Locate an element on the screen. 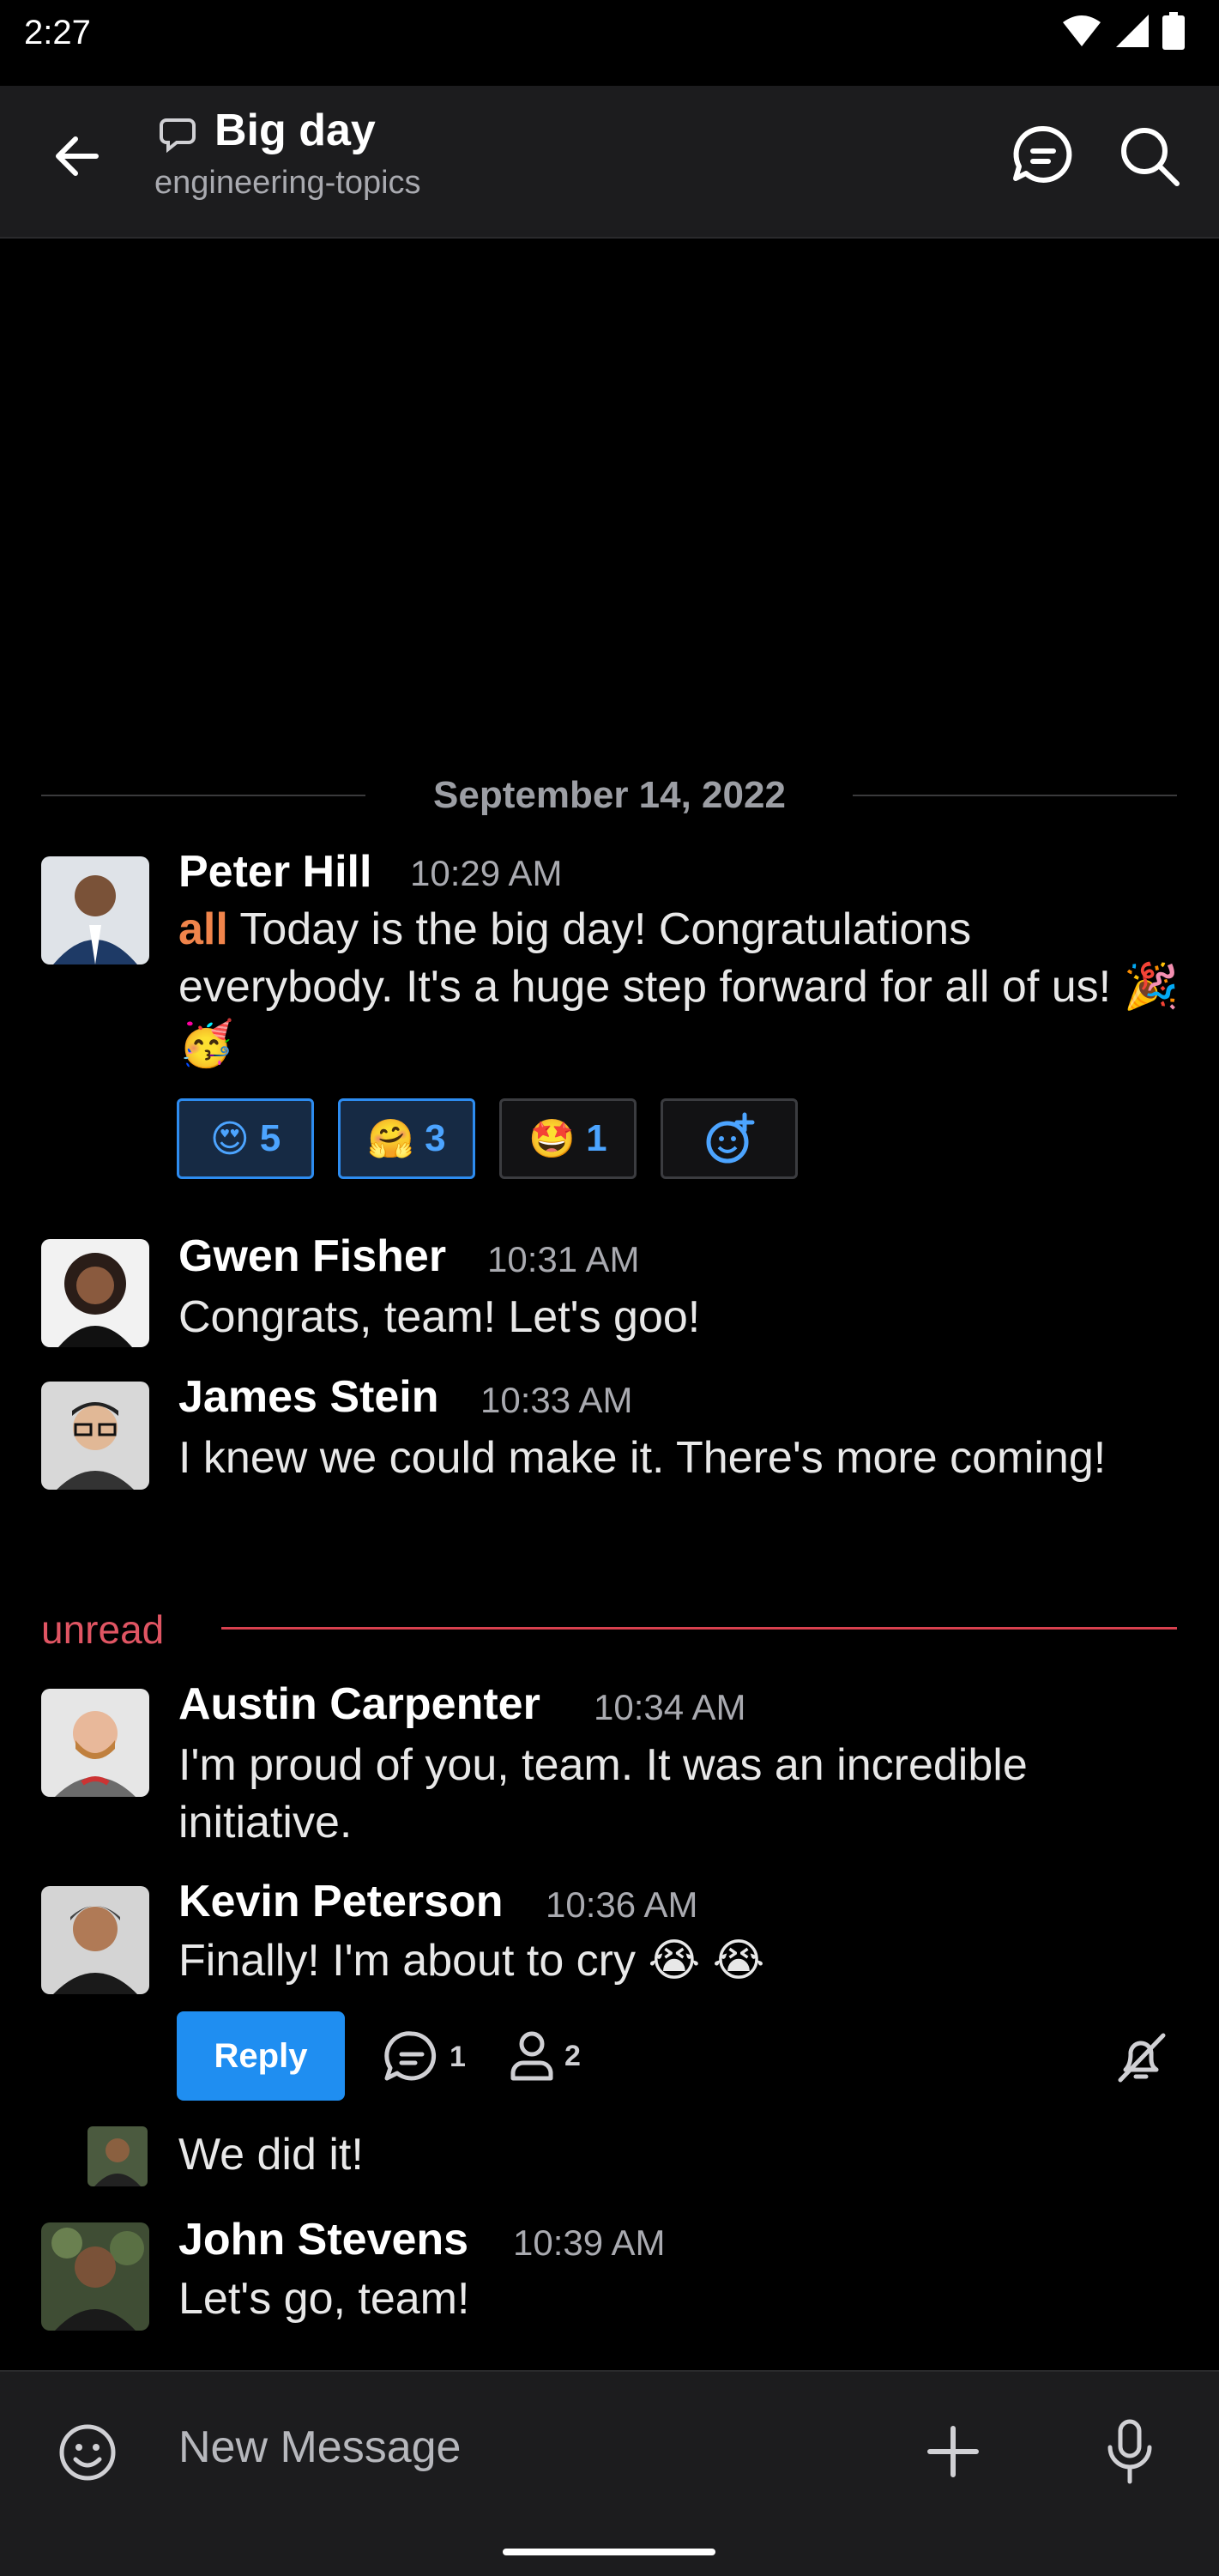  message-time: 10:29 AM is located at coordinates (486, 873).